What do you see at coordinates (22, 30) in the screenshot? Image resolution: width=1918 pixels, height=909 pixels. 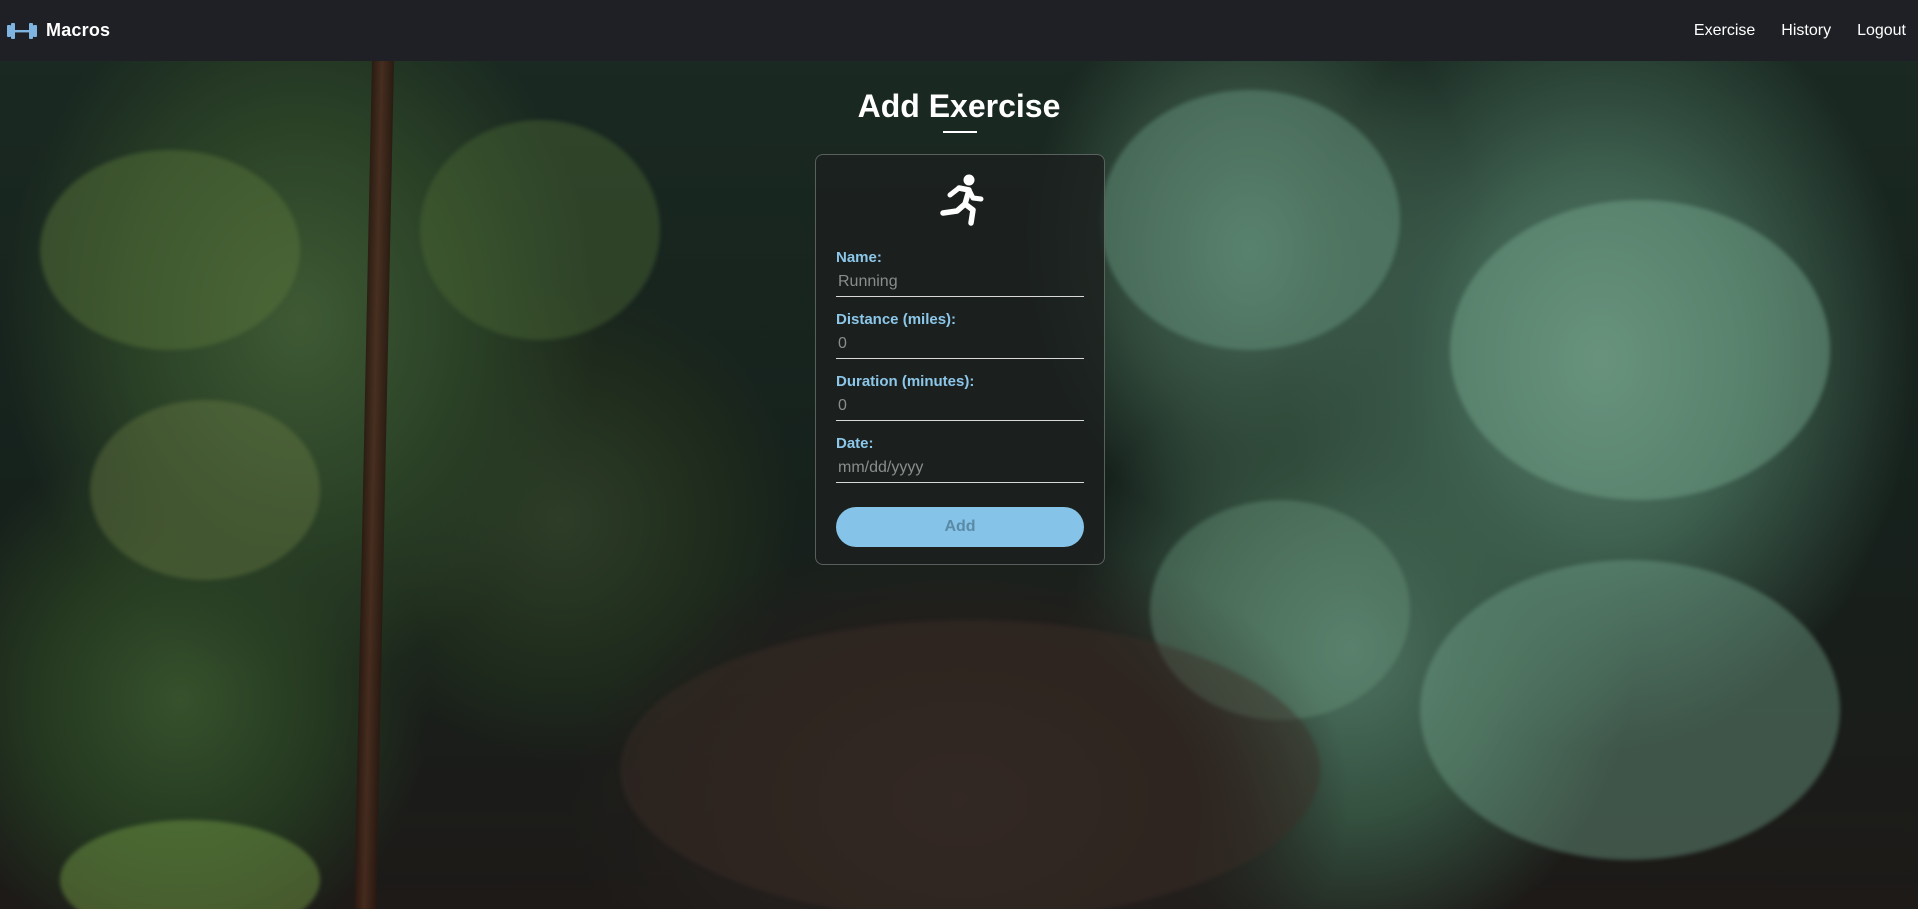 I see `dumbbell-icon` at bounding box center [22, 30].